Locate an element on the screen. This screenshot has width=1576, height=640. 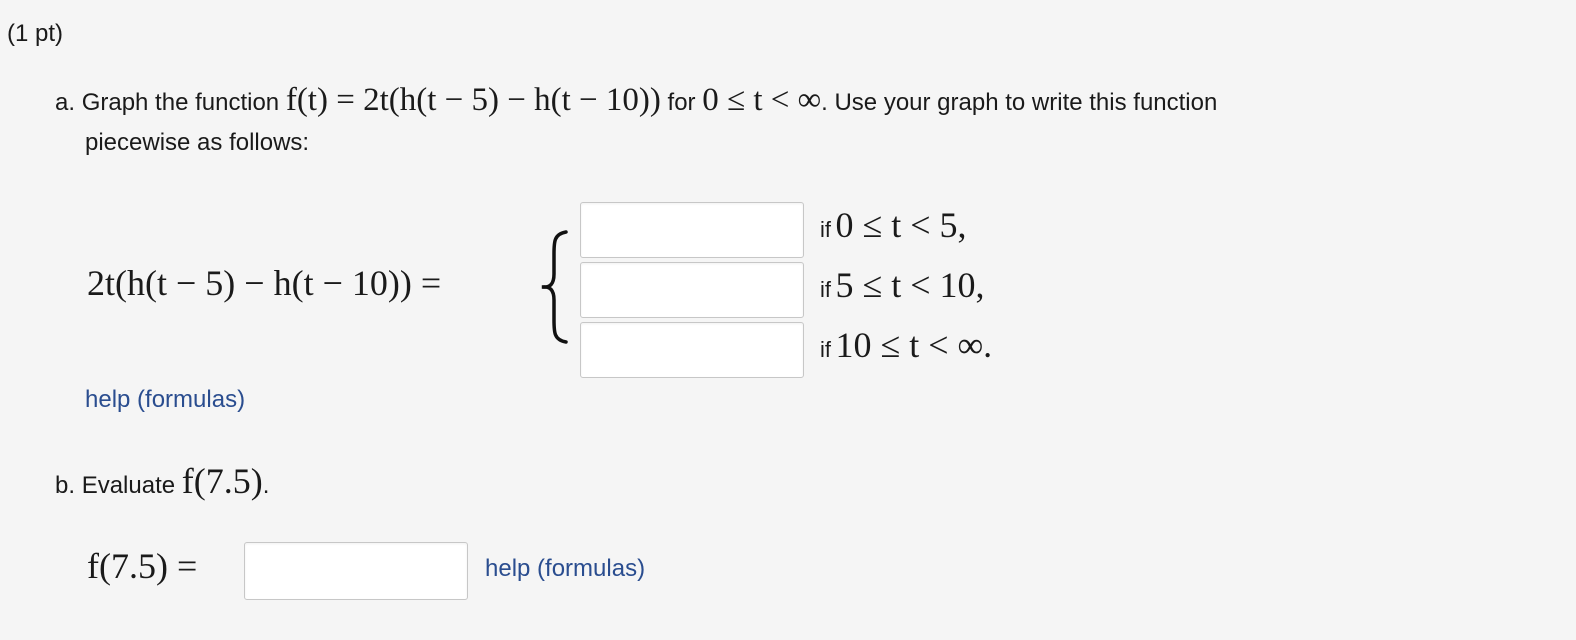
condition-expression: 0 ≤ t < 5, is located at coordinates (901, 225).